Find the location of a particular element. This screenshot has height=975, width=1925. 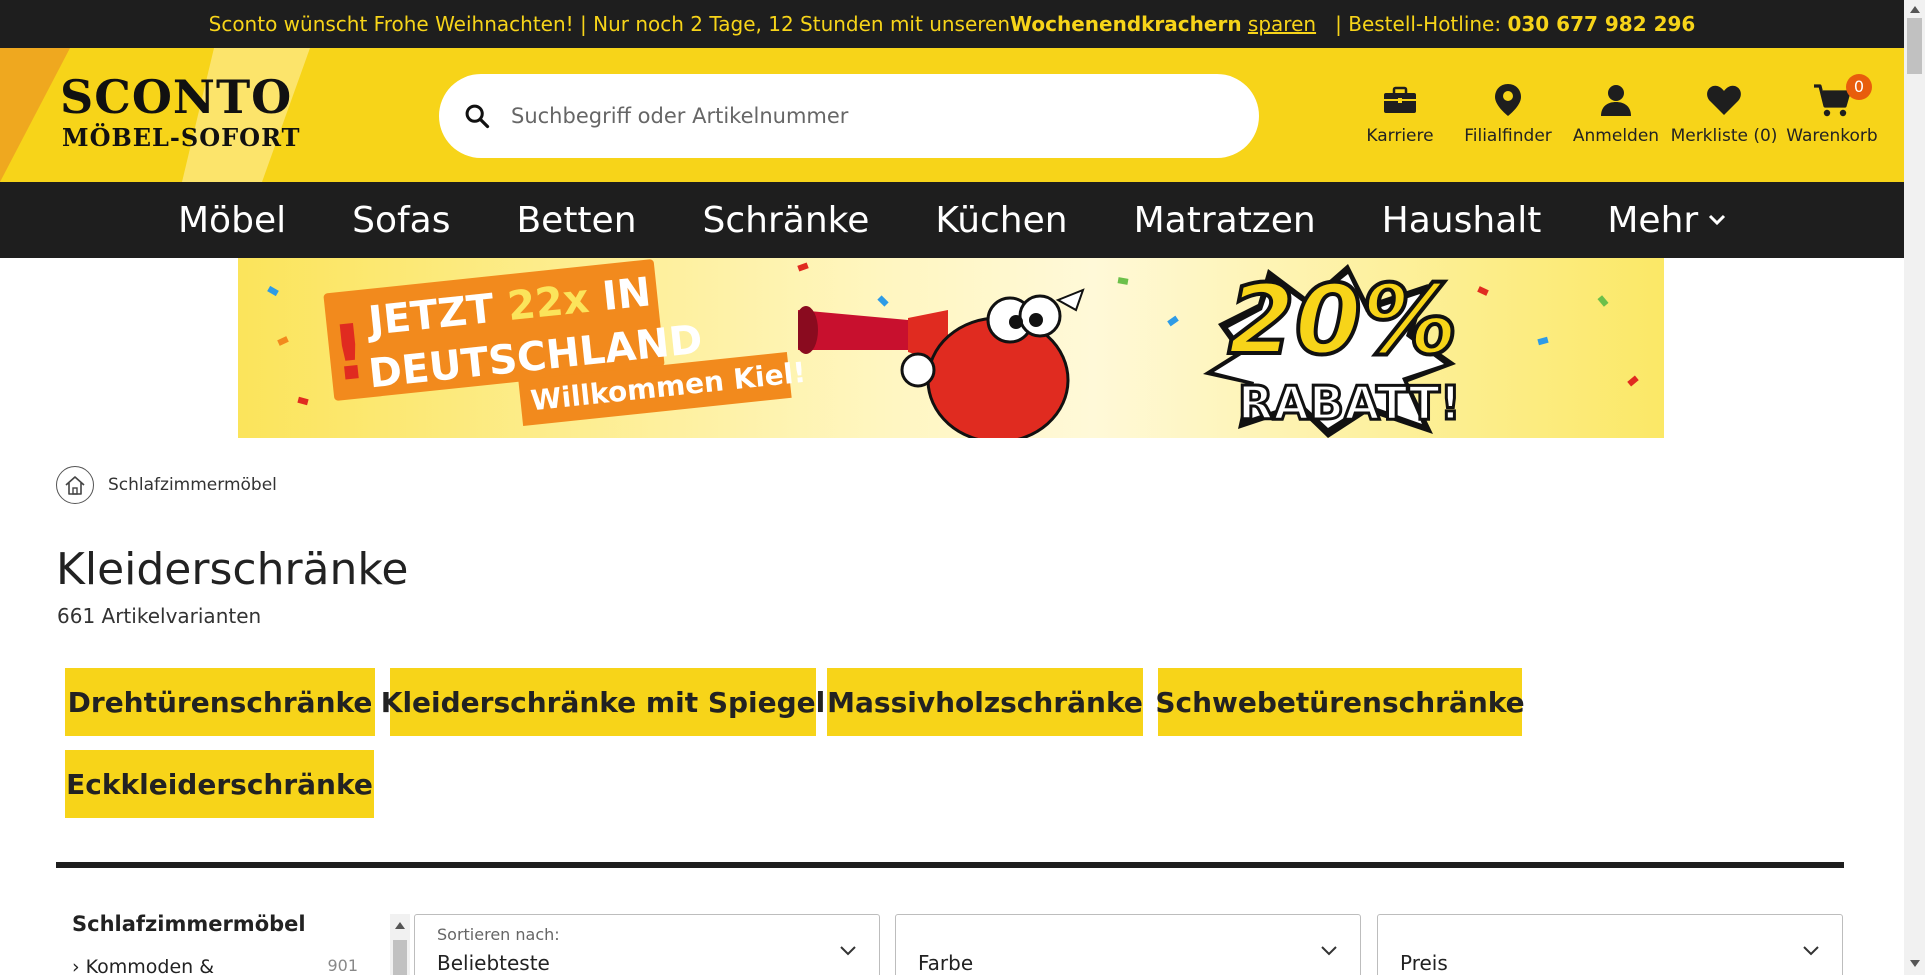

nav-item-schraenke: Schränke is located at coordinates (786, 220).